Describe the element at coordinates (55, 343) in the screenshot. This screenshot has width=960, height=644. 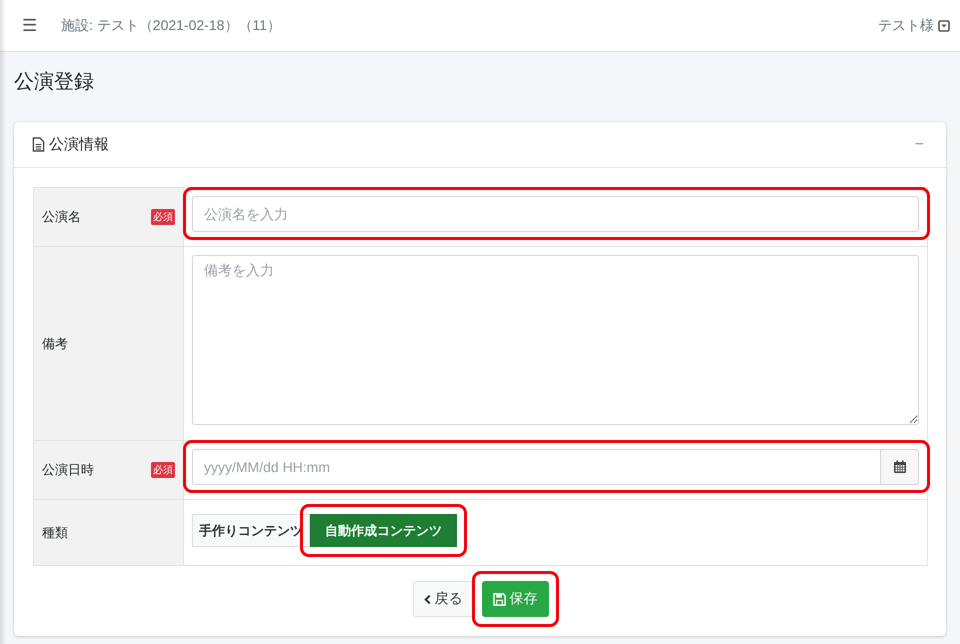
I see `field-label: 備考` at that location.